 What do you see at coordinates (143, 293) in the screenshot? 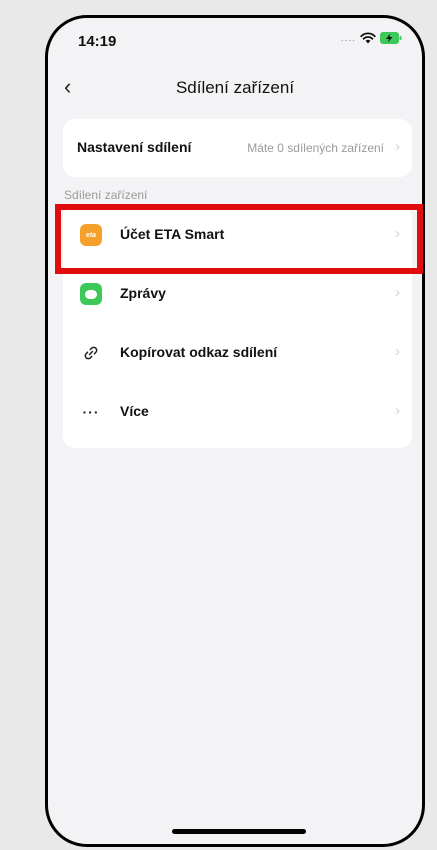
I see `share-option-label: Zprávy` at bounding box center [143, 293].